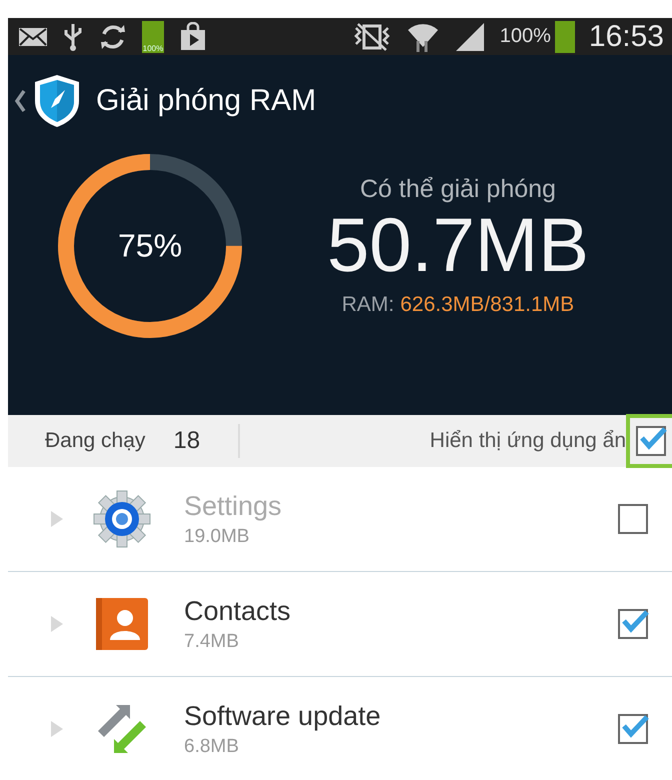  What do you see at coordinates (212, 747) in the screenshot?
I see `app-size: 6.8MB` at bounding box center [212, 747].